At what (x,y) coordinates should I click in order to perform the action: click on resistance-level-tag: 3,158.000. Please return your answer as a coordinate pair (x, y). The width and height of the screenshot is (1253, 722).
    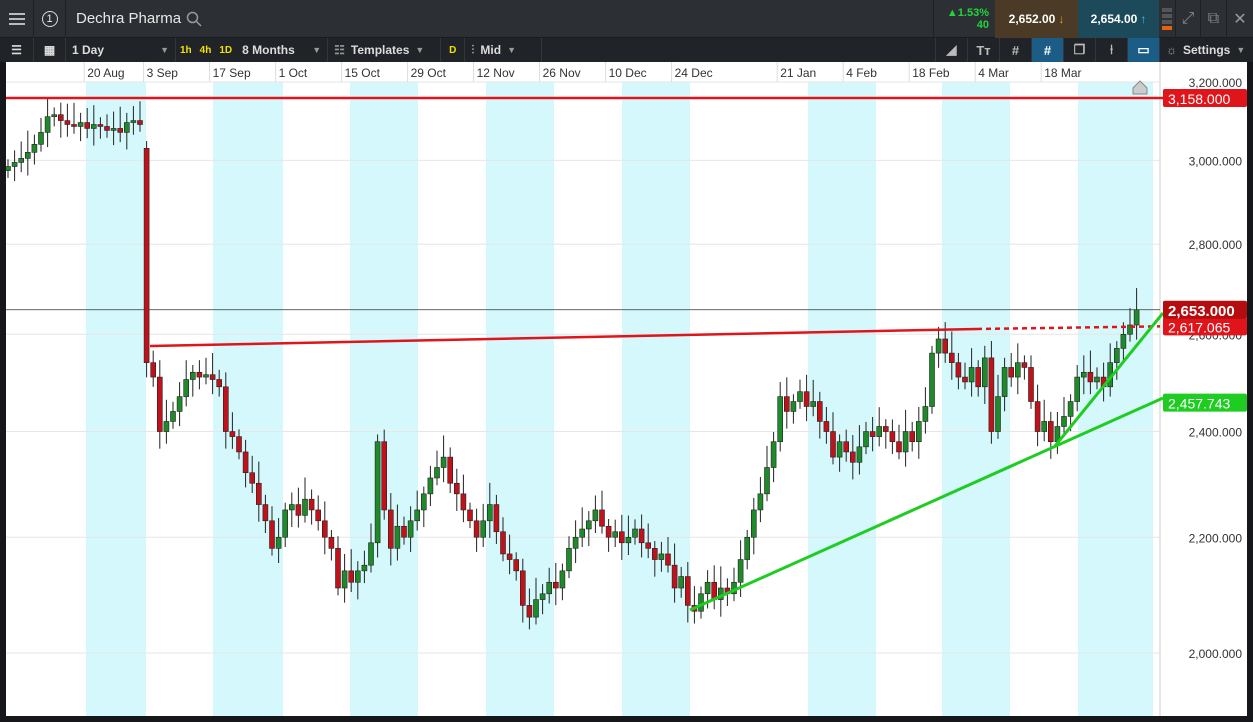
    Looking at the image, I should click on (1199, 99).